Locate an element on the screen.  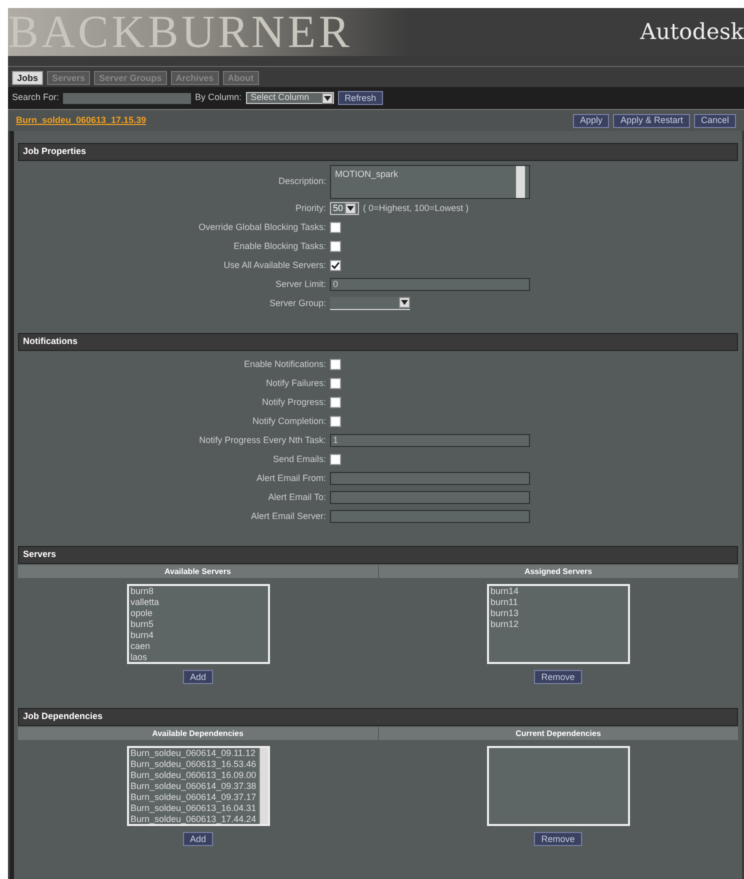
field-label: Notify Progress Every Nth Task: is located at coordinates (262, 440).